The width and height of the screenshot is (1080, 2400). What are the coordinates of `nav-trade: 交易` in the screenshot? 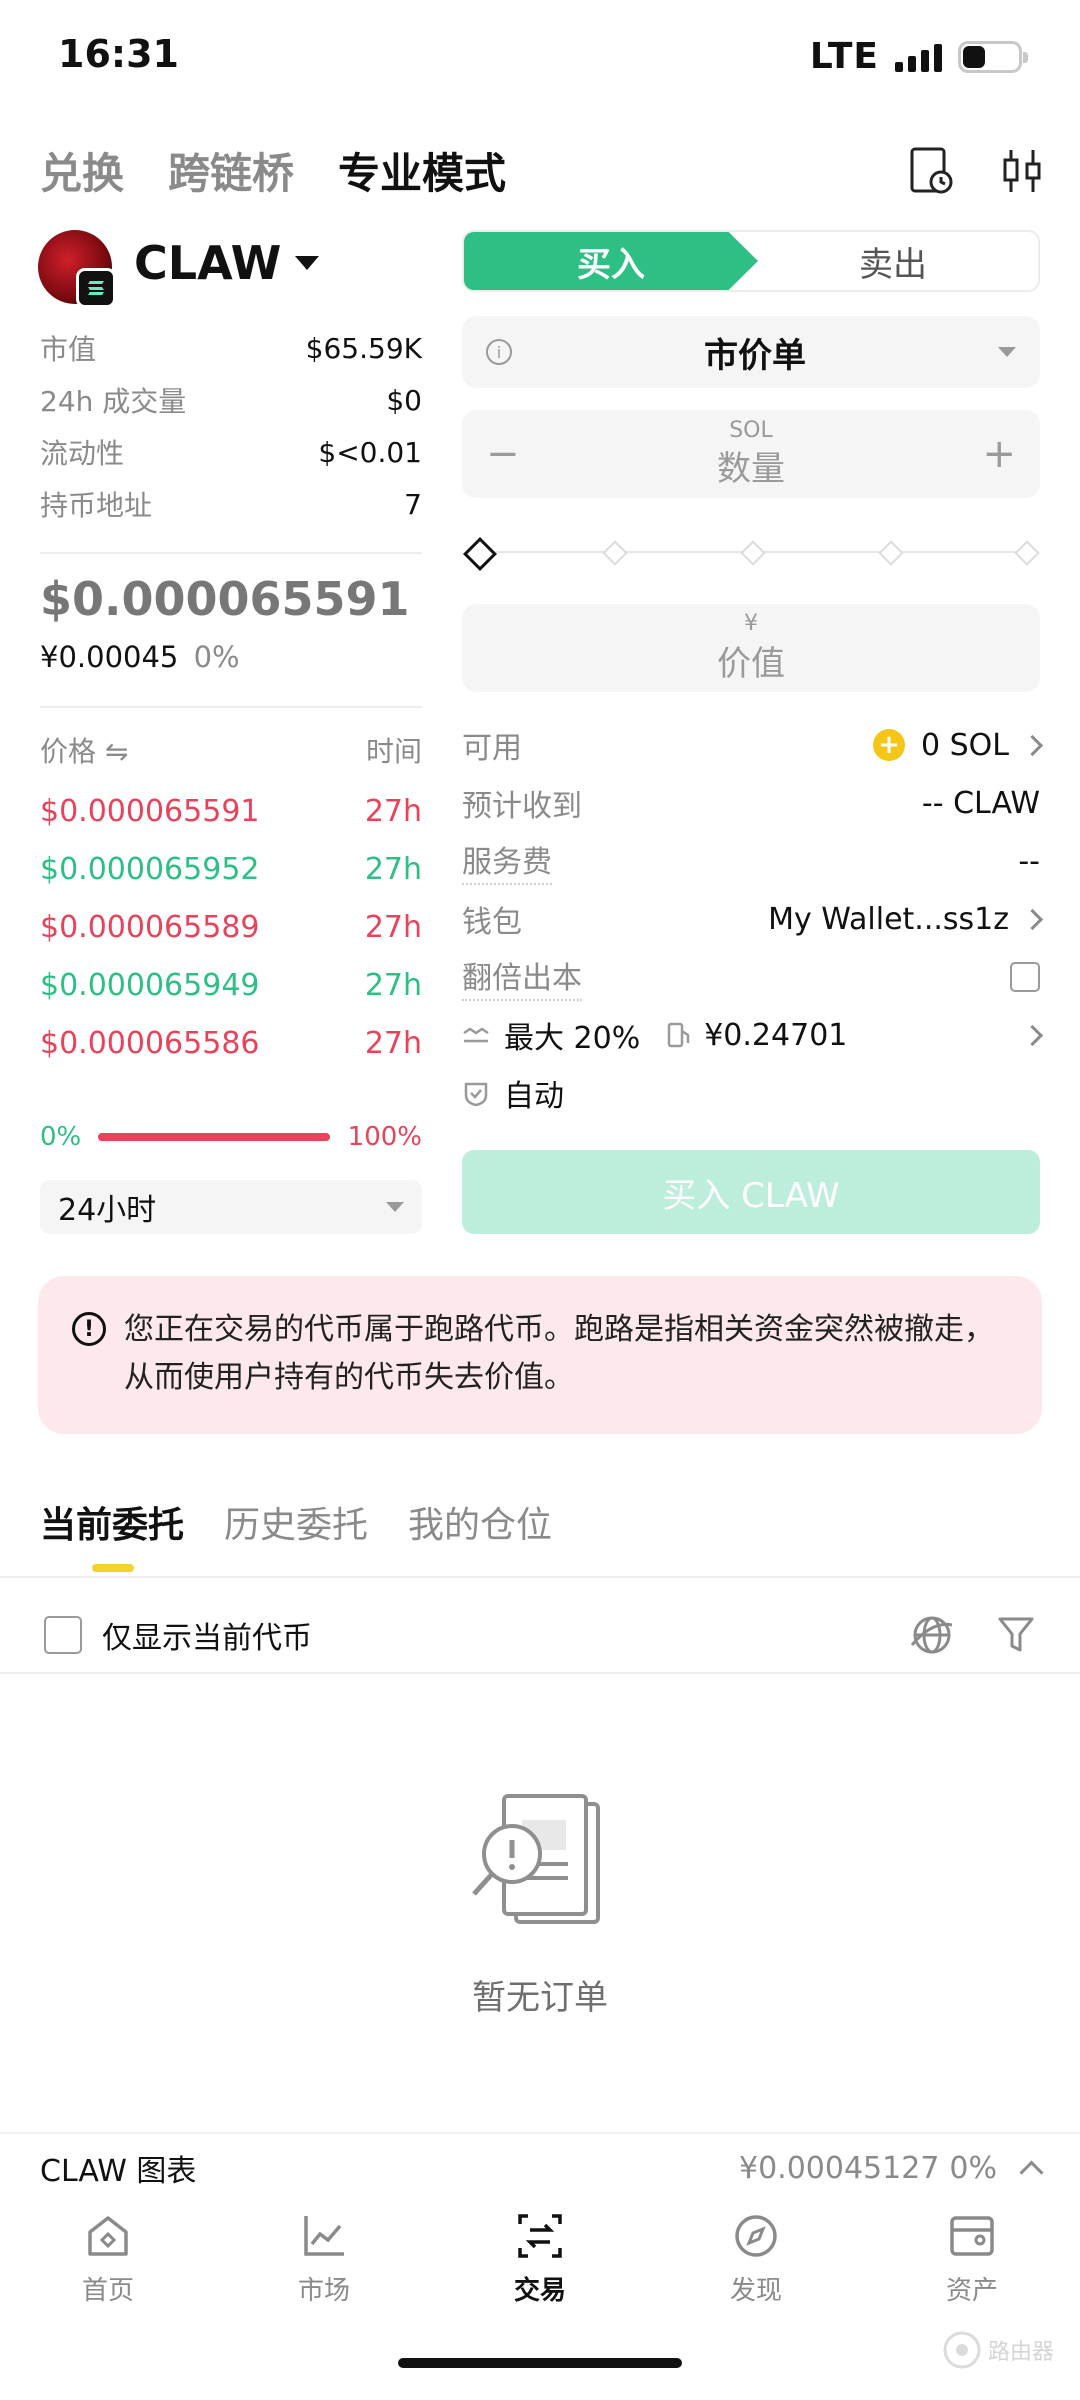 It's located at (540, 2265).